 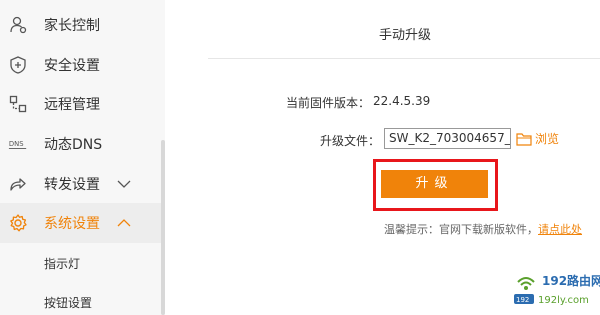 I want to click on upgrade-button: 升级, so click(x=434, y=184).